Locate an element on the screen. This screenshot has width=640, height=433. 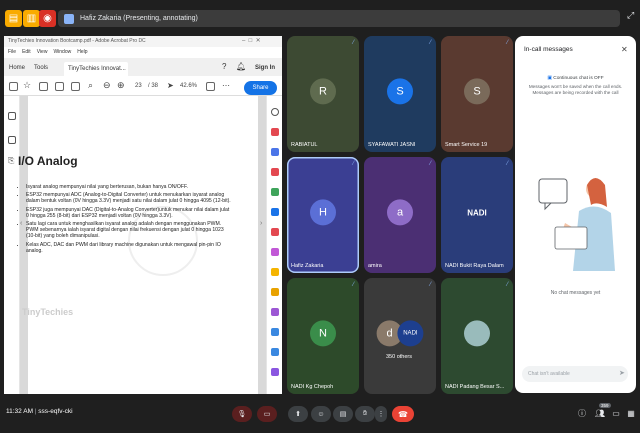
continuous-chat-toggle: ▣ Continuous chat is OFF is located at coordinates (575, 78).